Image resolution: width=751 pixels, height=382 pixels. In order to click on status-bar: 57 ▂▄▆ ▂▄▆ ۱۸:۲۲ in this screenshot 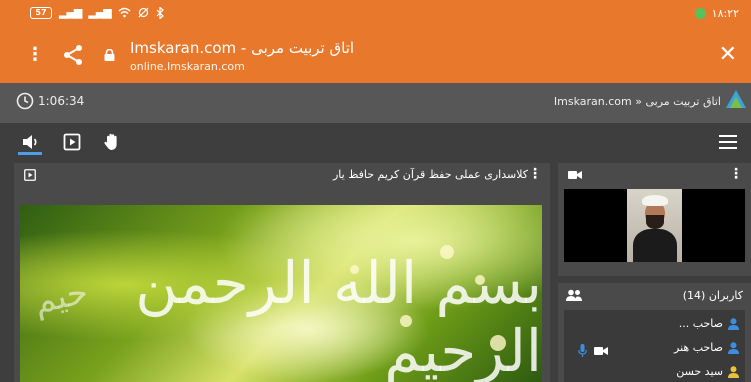, I will do `click(375, 14)`.